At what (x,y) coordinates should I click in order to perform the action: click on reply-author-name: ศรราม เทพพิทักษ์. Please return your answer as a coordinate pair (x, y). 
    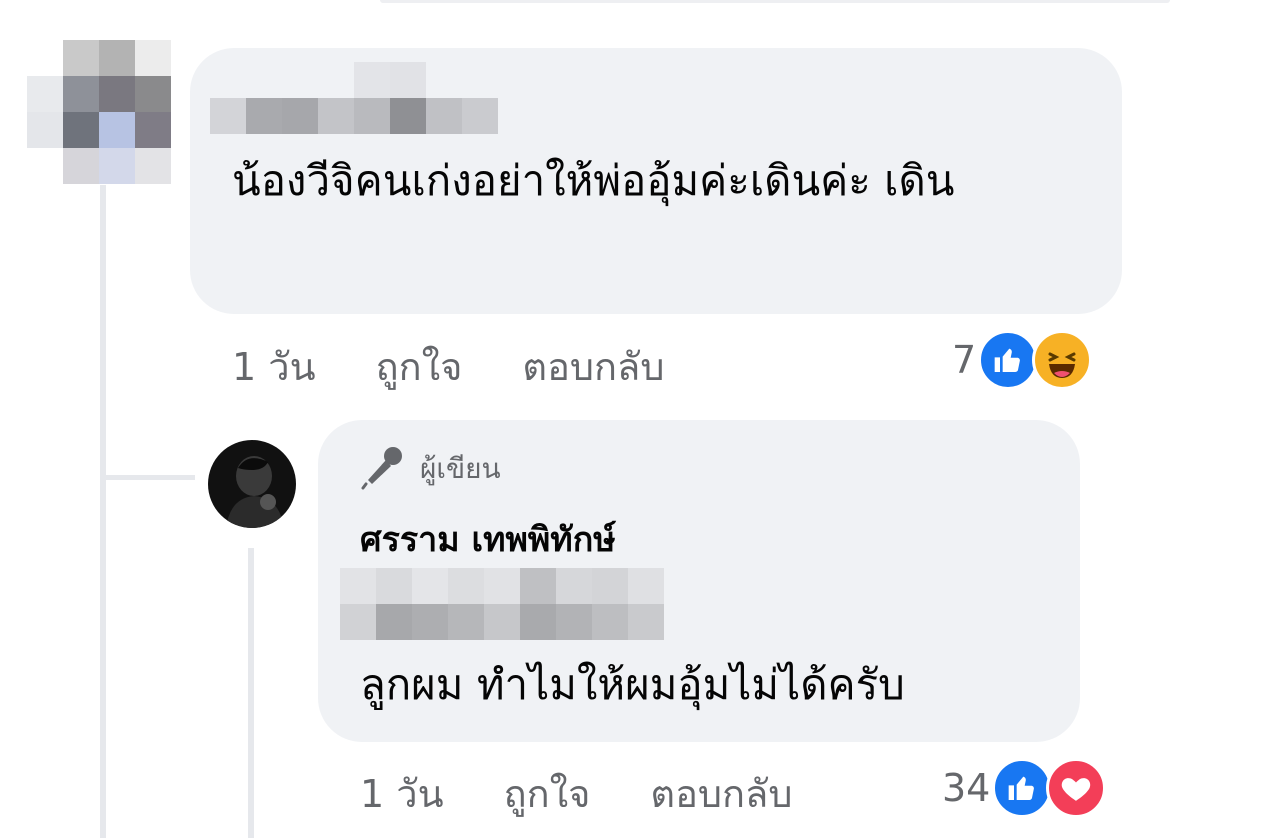
    Looking at the image, I should click on (488, 539).